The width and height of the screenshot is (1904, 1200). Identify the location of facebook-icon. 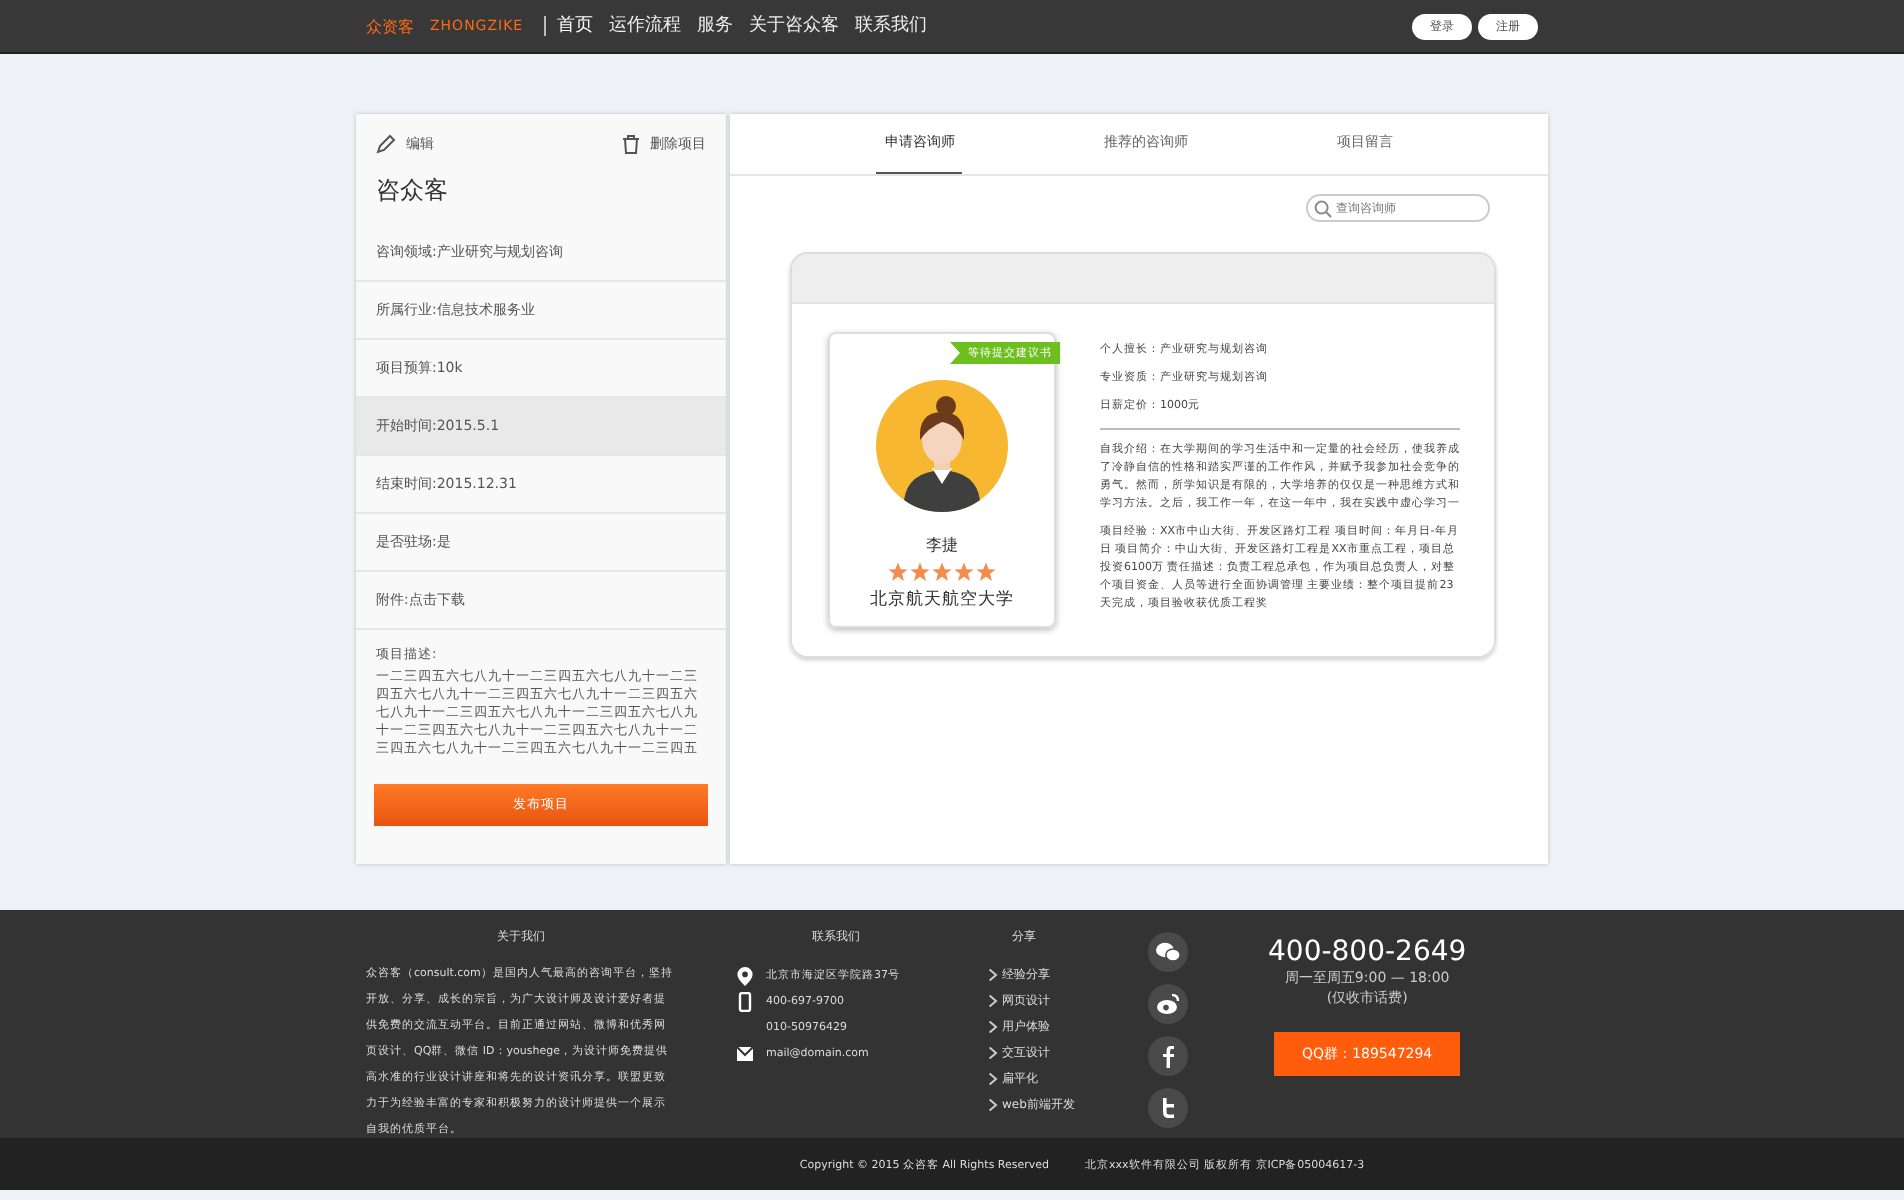
(1168, 1056).